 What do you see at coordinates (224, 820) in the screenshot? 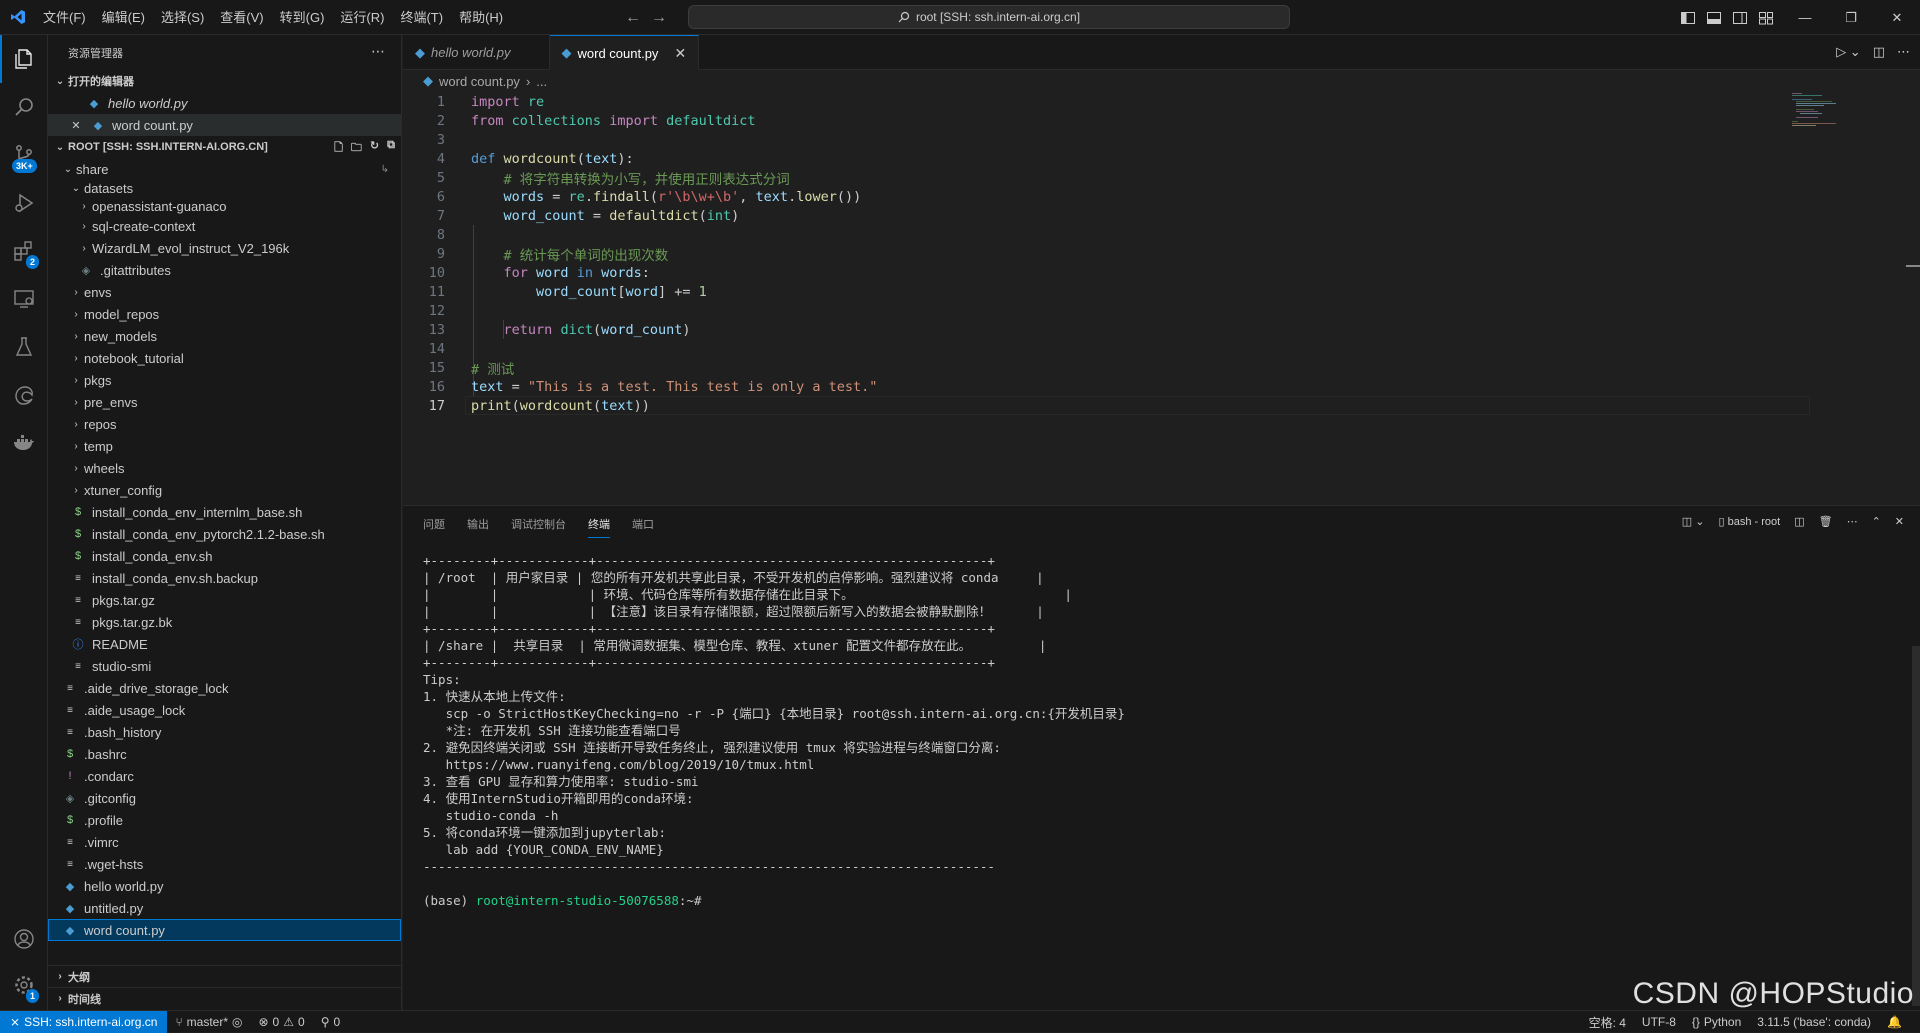
I see `tree-file: $ .profile` at bounding box center [224, 820].